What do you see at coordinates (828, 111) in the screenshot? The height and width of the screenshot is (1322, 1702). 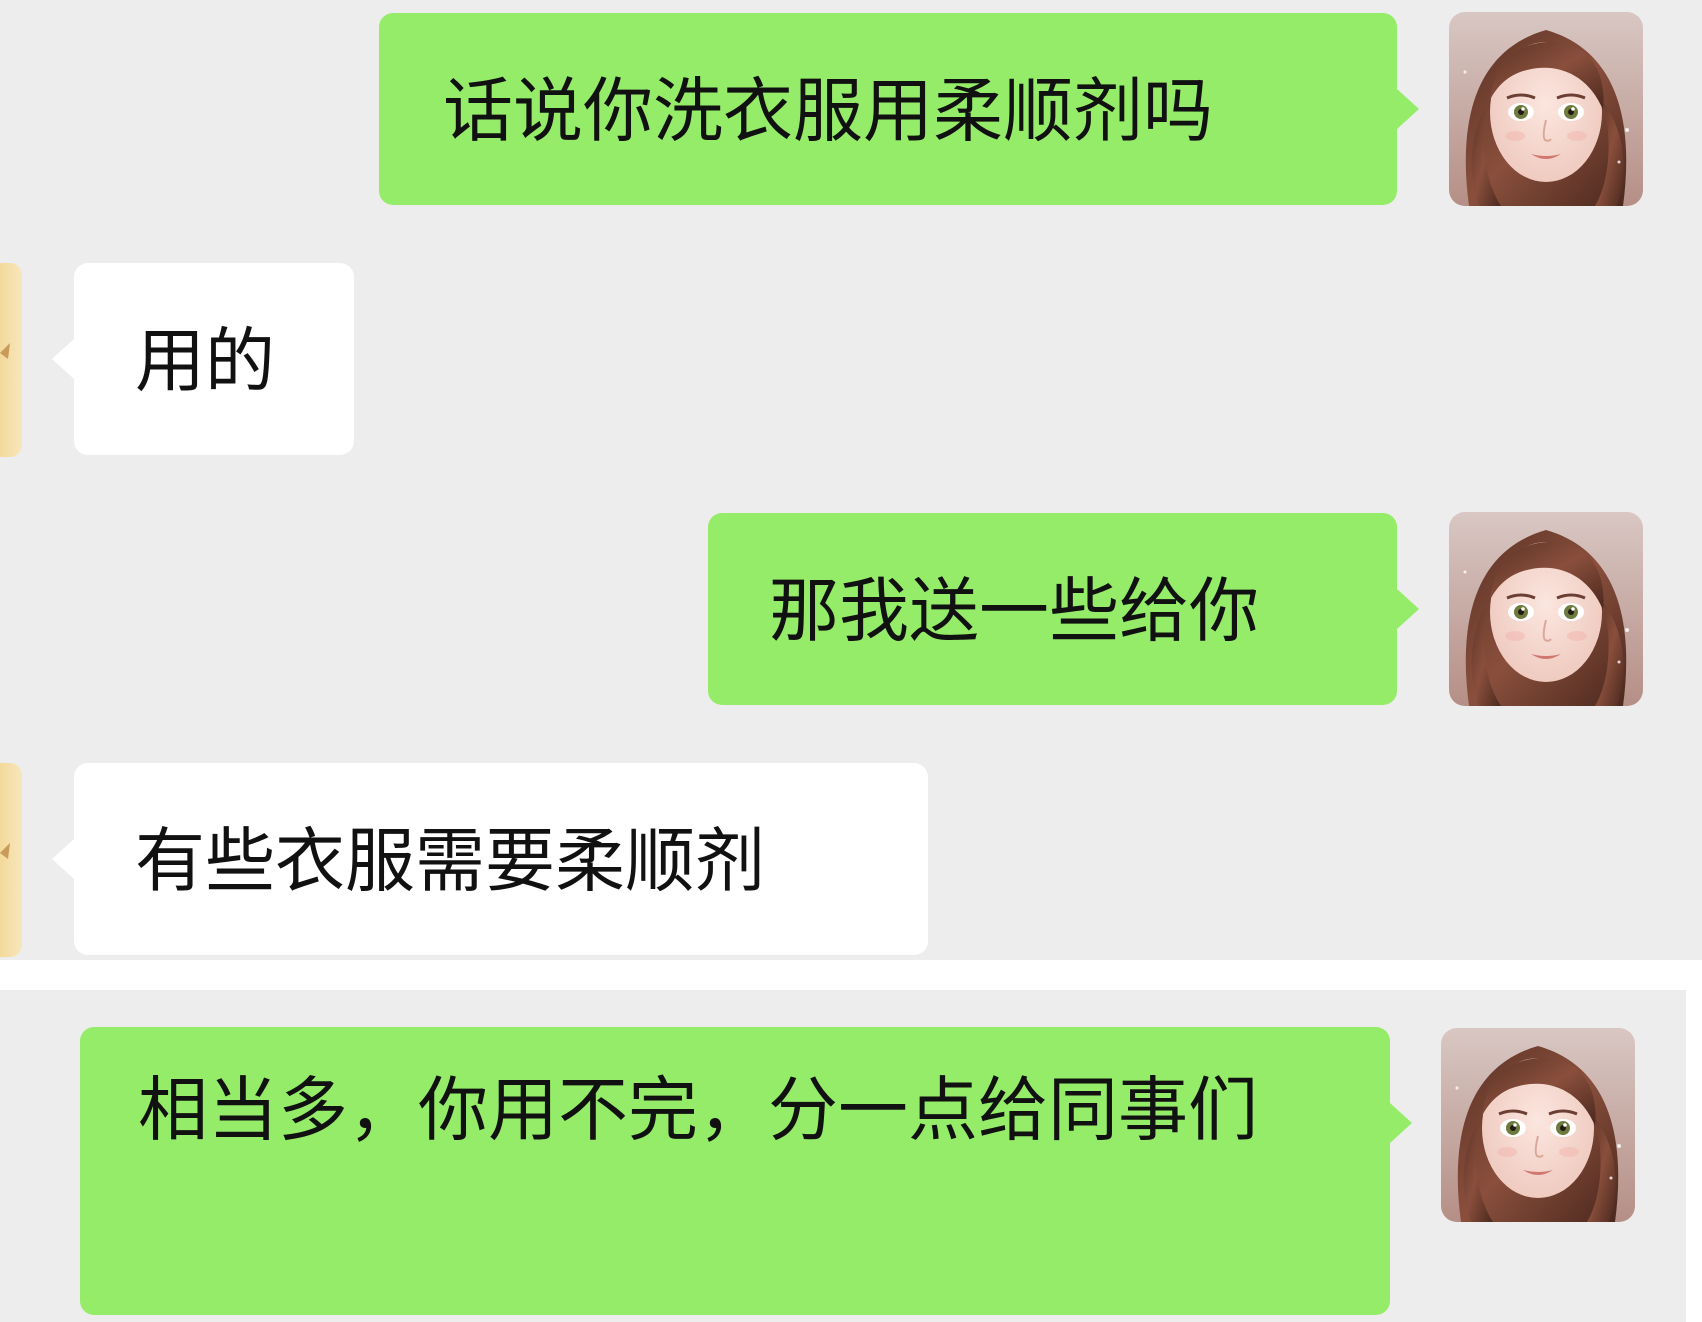 I see `message-text: 话说你洗衣服用柔顺剂吗` at bounding box center [828, 111].